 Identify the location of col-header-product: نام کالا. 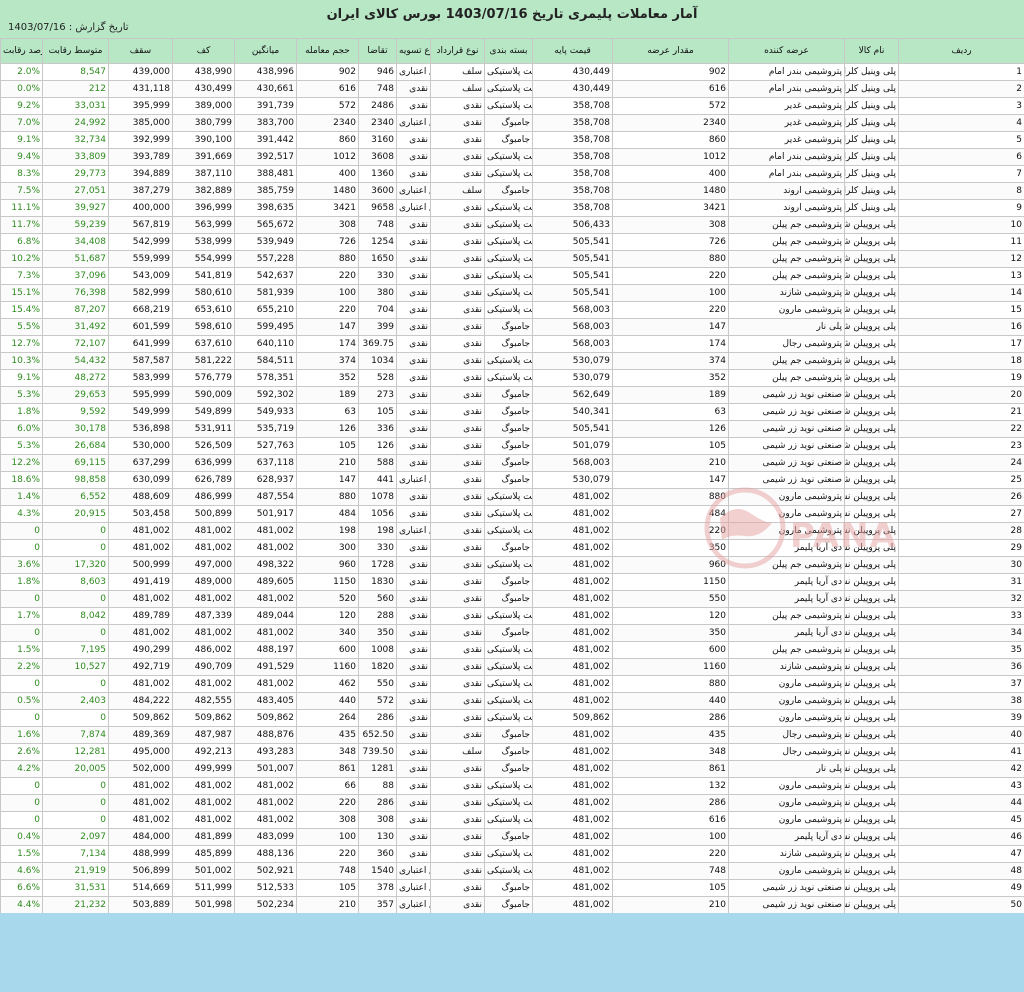
(871, 51).